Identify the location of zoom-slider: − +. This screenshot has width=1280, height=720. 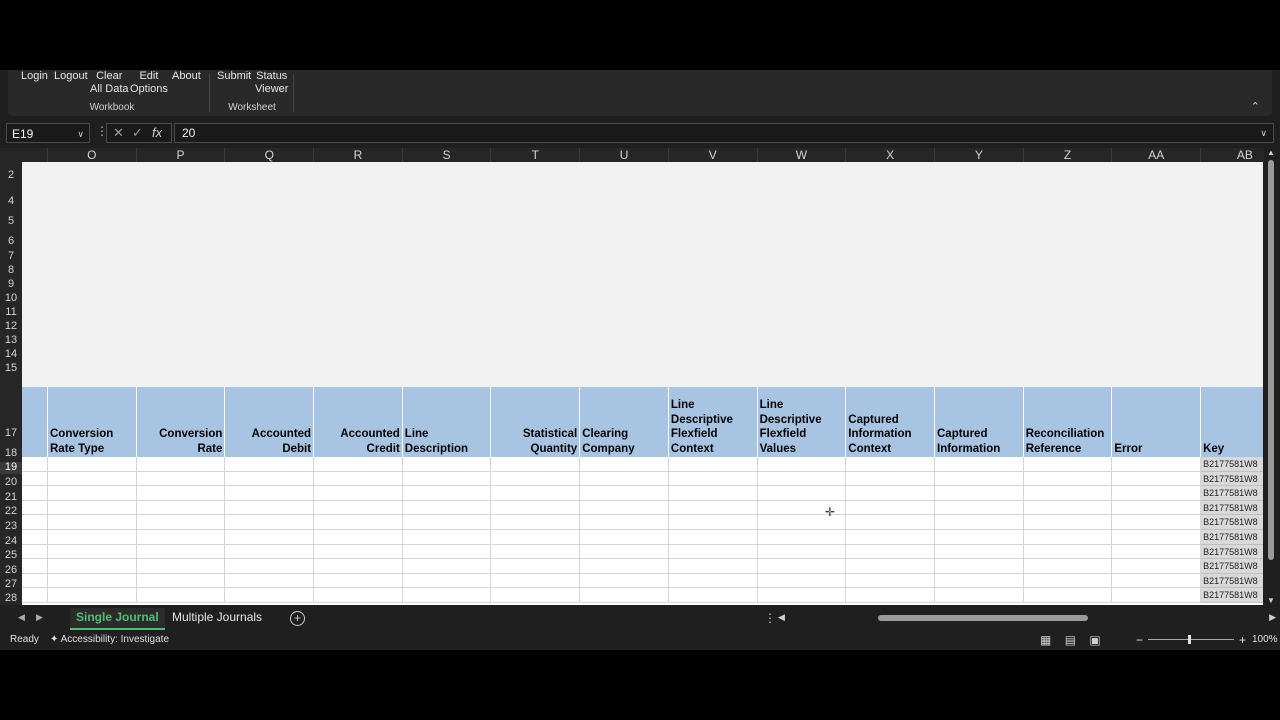
(1191, 640).